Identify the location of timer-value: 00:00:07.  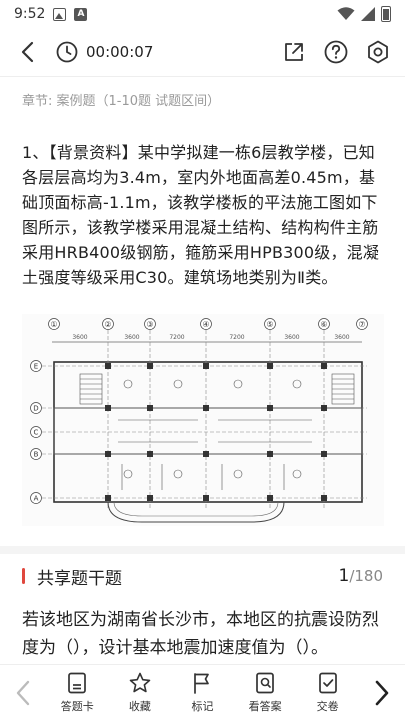
(120, 52).